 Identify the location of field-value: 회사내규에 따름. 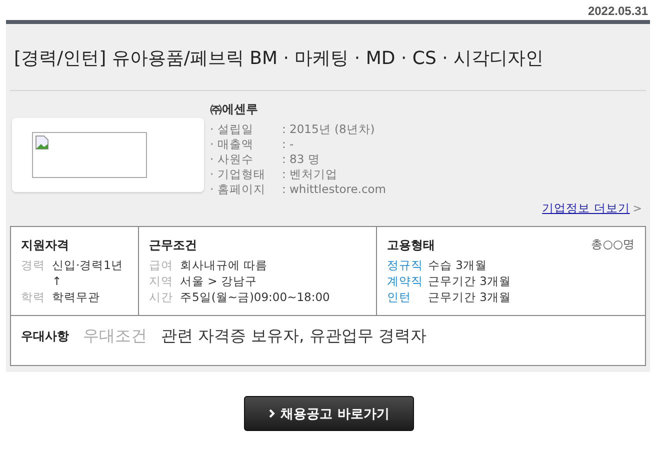
(224, 265).